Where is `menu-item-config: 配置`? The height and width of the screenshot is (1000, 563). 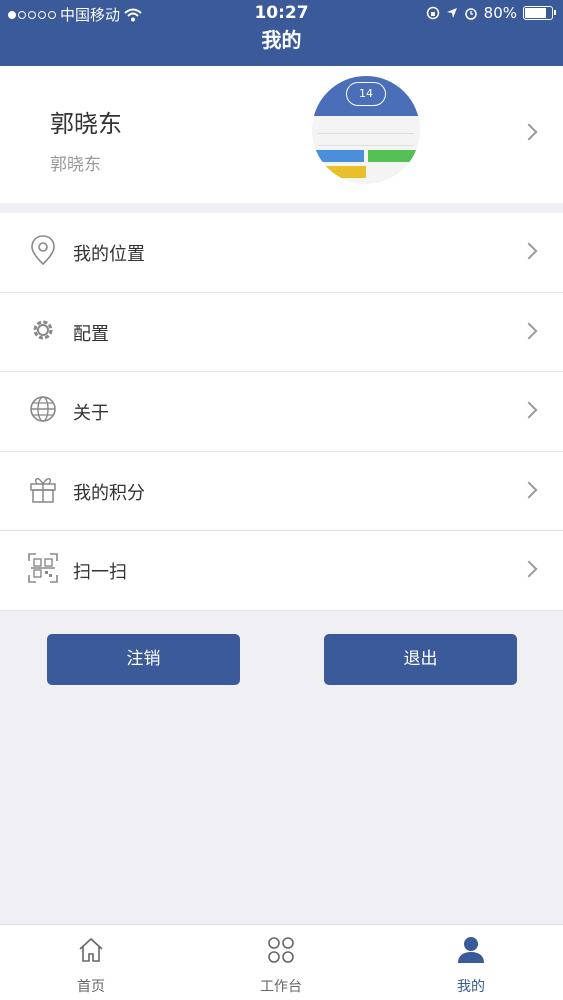
menu-item-config: 配置 is located at coordinates (281, 332).